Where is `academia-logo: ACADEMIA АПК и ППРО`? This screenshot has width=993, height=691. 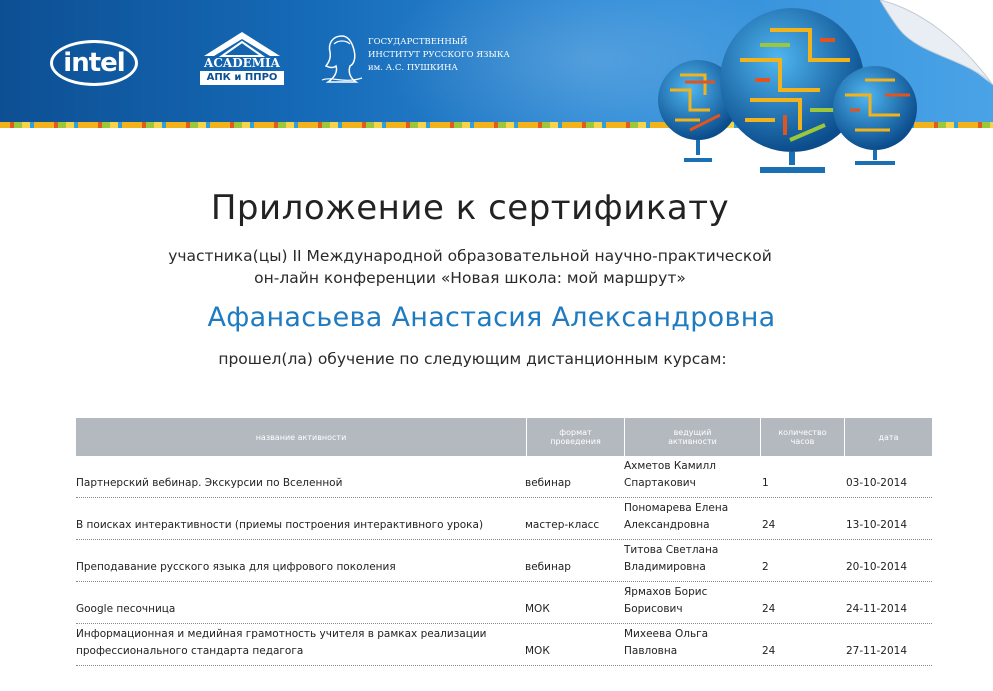
academia-logo: ACADEMIA АПК и ППРО is located at coordinates (242, 58).